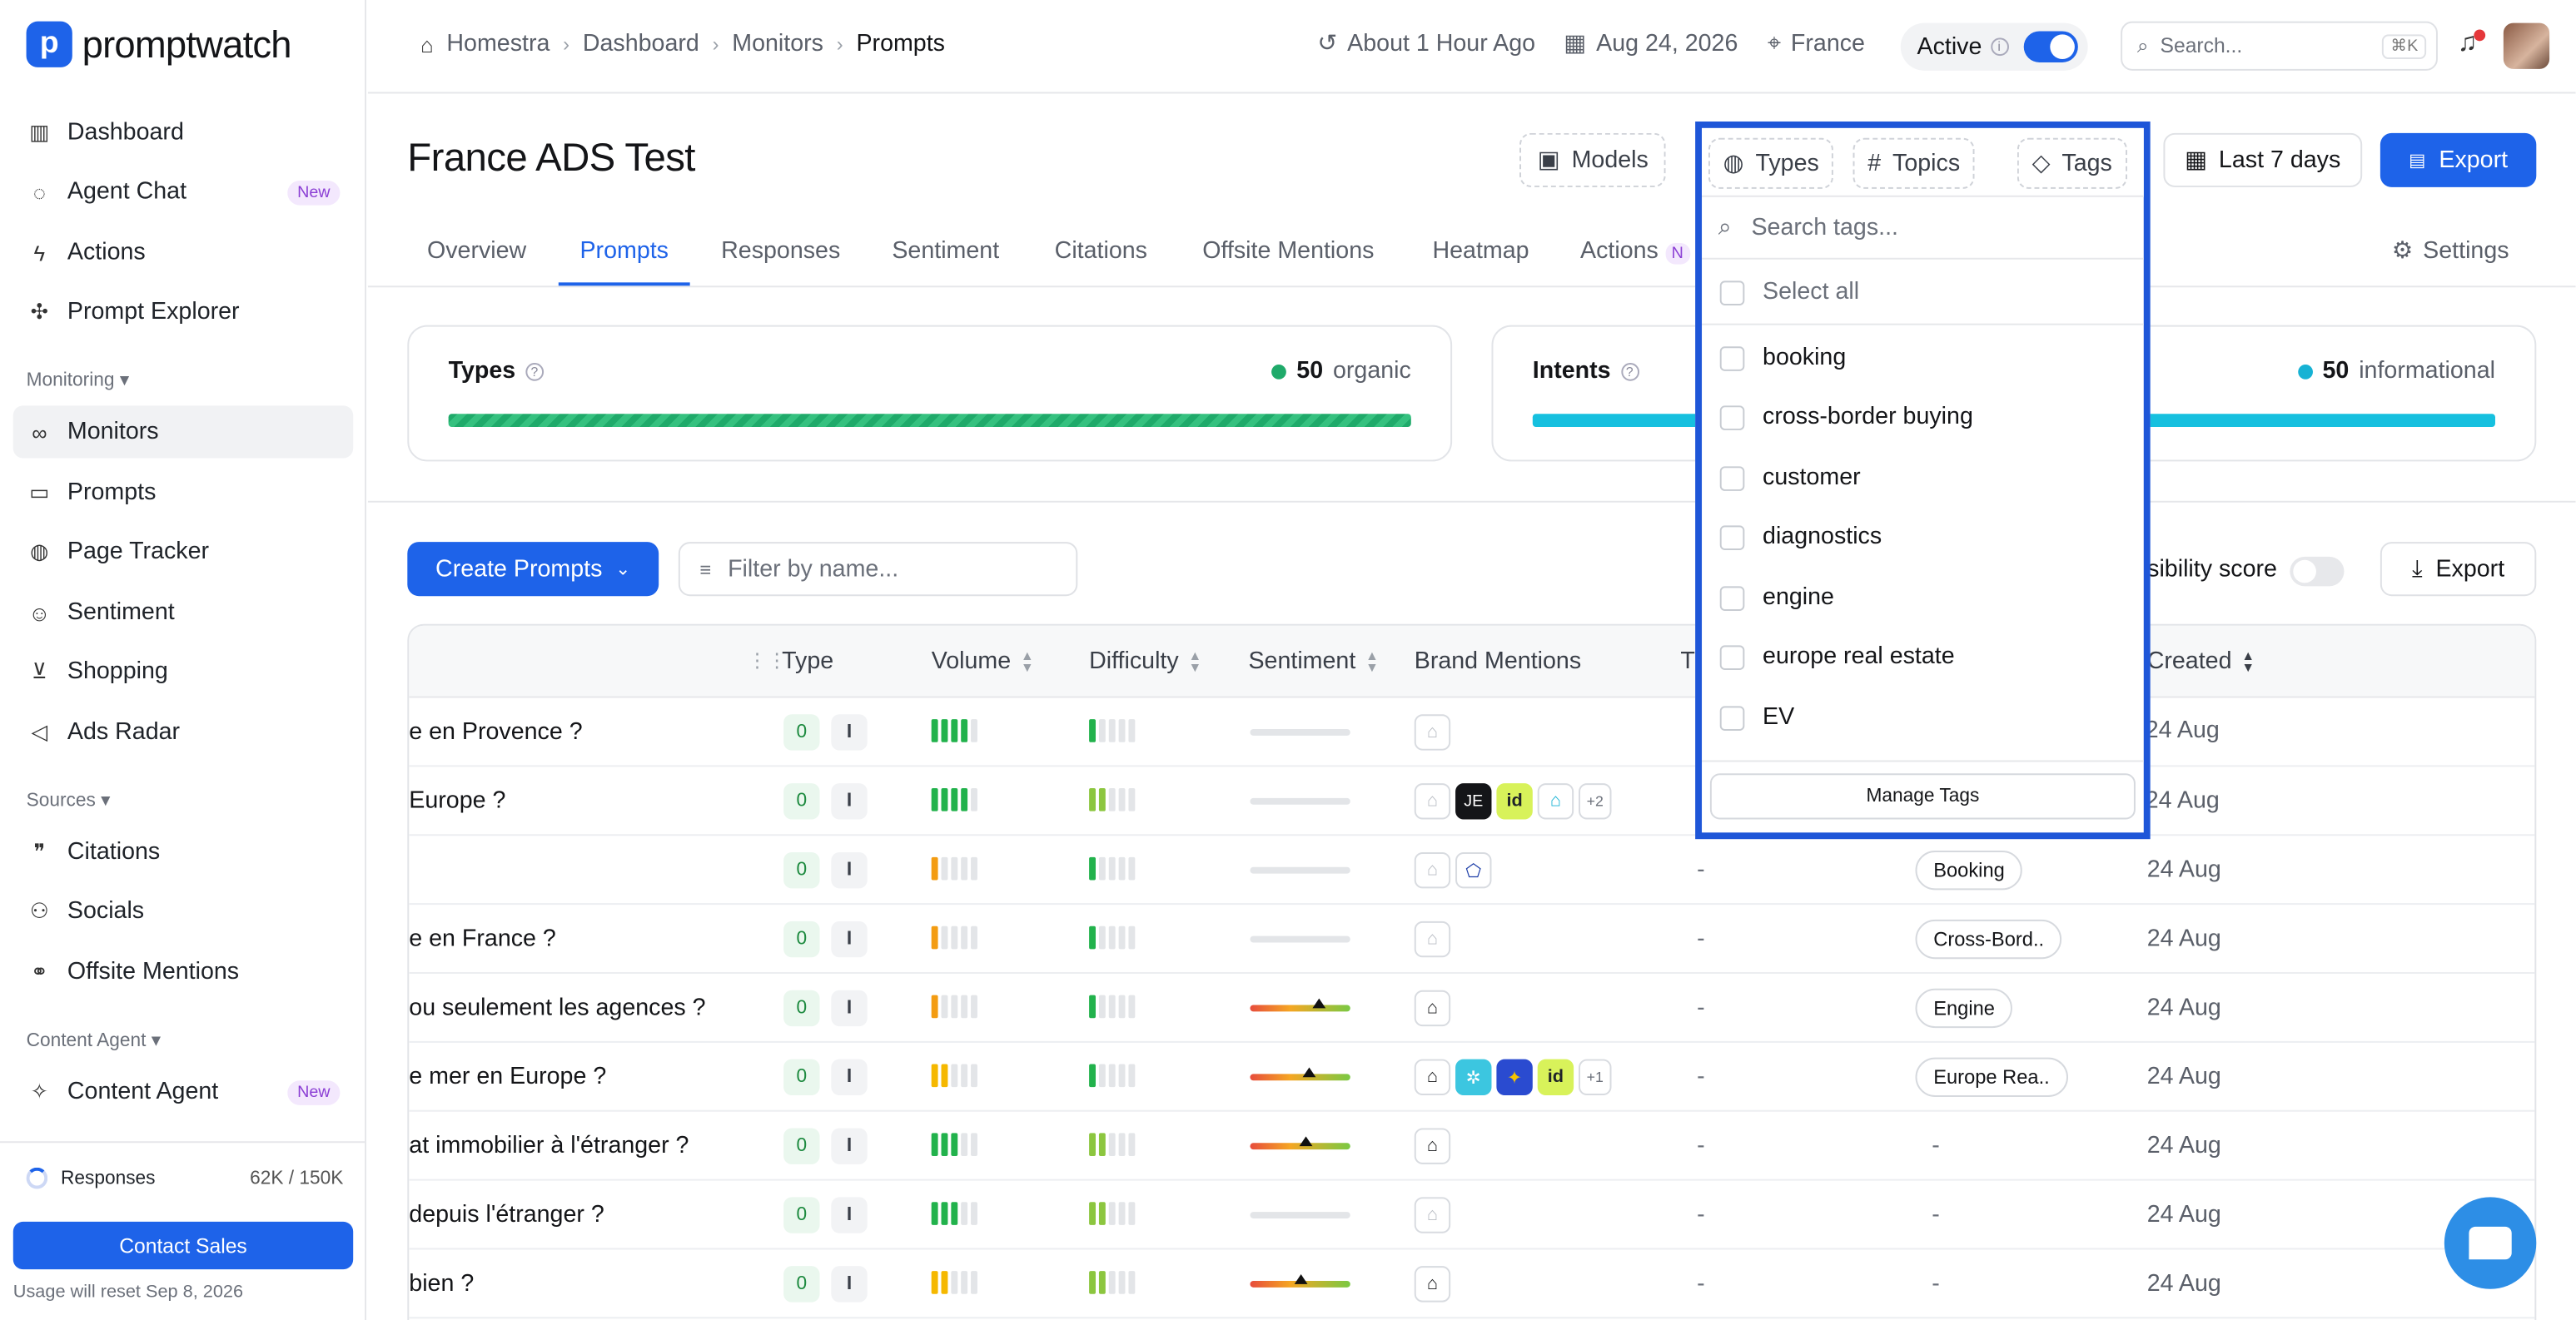  What do you see at coordinates (533, 569) in the screenshot?
I see `create-prompts-button: Create Prompts ⌄` at bounding box center [533, 569].